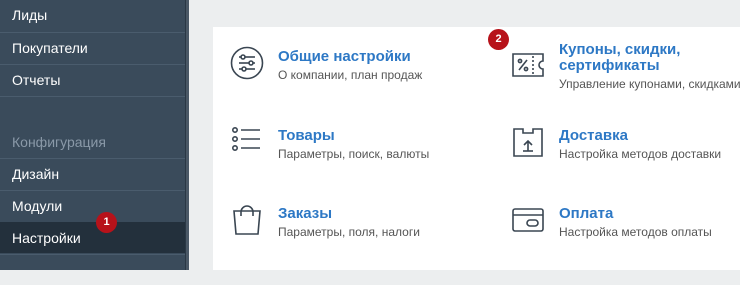 This screenshot has height=285, width=740. What do you see at coordinates (344, 57) in the screenshot?
I see `card-title: Общие настройки` at bounding box center [344, 57].